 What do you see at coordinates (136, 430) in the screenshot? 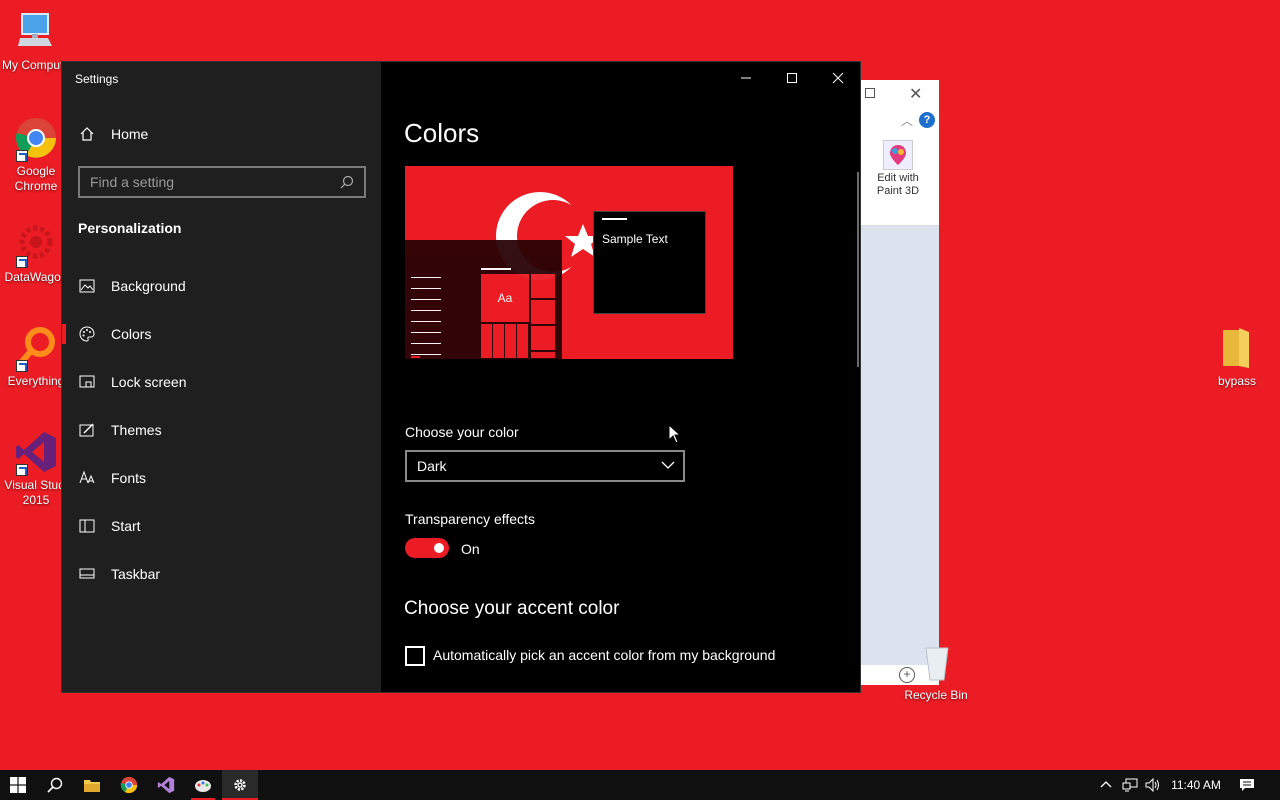
I see `sidebar-item-label: Themes` at bounding box center [136, 430].